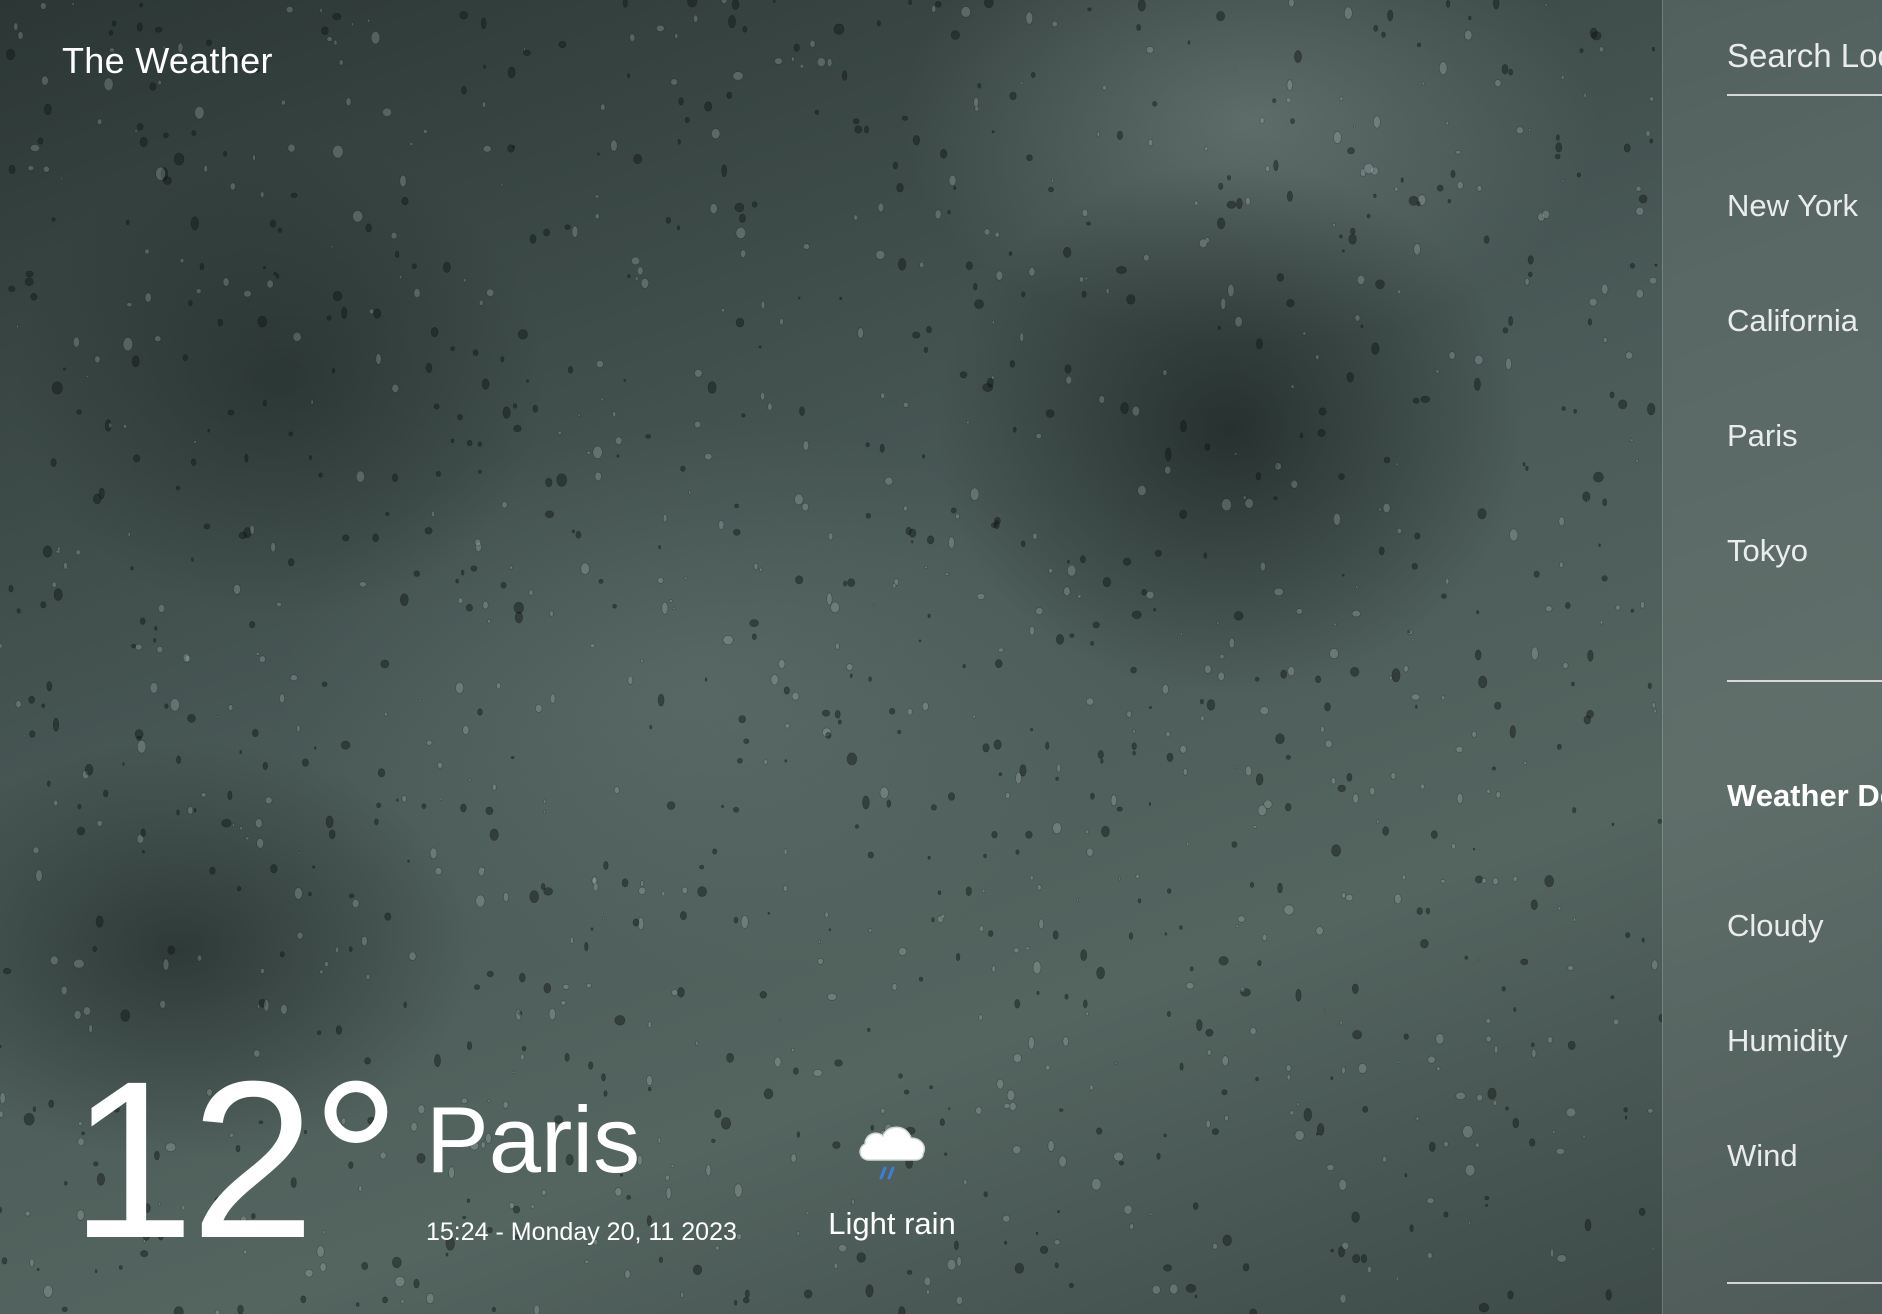  Describe the element at coordinates (1792, 245) in the screenshot. I see `city-item-new-york: New York` at that location.